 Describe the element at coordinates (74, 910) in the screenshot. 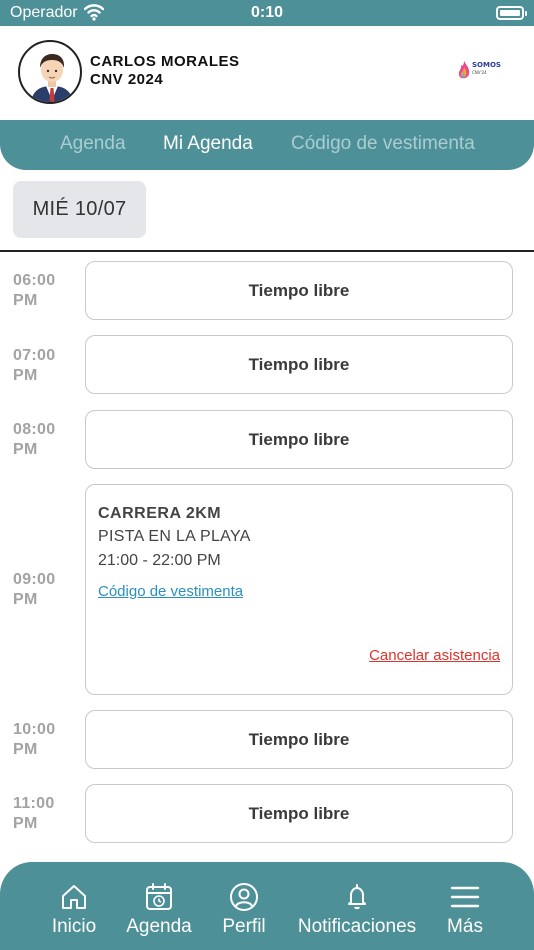

I see `nav-item-inicio: Inicio` at that location.